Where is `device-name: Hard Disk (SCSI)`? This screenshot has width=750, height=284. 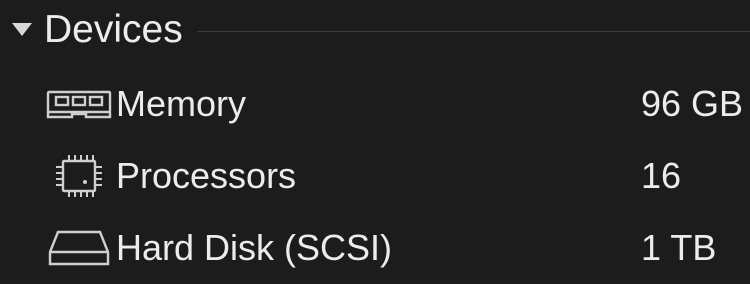 device-name: Hard Disk (SCSI) is located at coordinates (254, 247).